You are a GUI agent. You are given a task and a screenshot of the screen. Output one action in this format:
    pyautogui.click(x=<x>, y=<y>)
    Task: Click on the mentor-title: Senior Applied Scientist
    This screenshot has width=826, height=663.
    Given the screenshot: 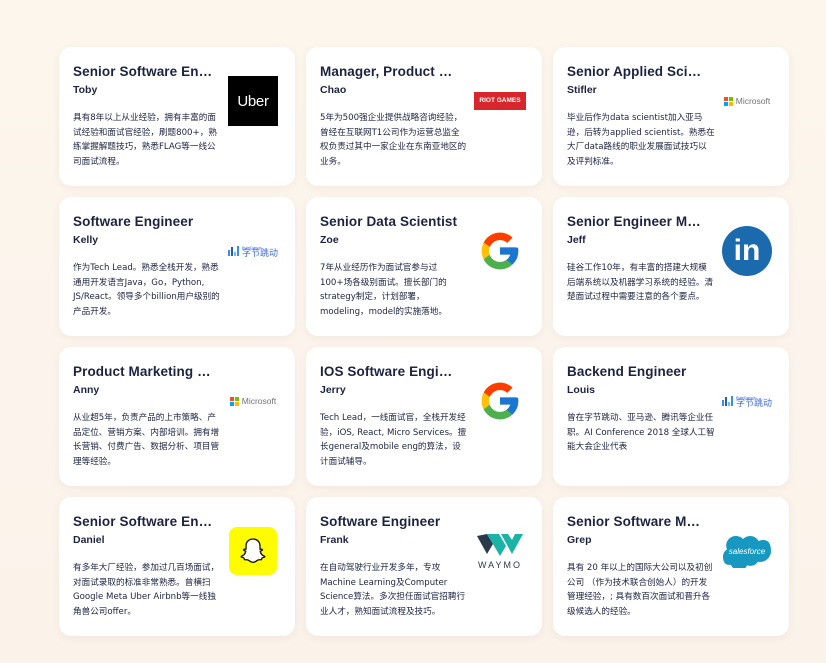 What is the action you would take?
    pyautogui.click(x=637, y=71)
    